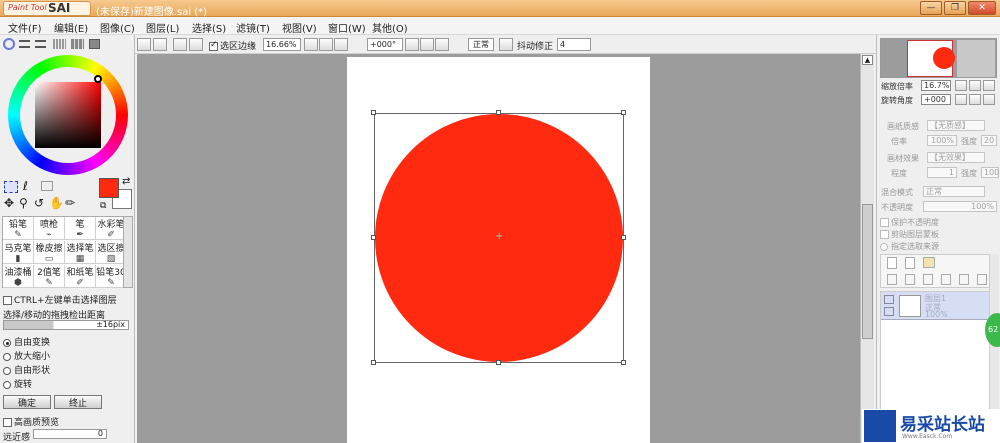 Image resolution: width=1000 pixels, height=443 pixels. What do you see at coordinates (128, 252) in the screenshot?
I see `brush-grid-scrollbar` at bounding box center [128, 252].